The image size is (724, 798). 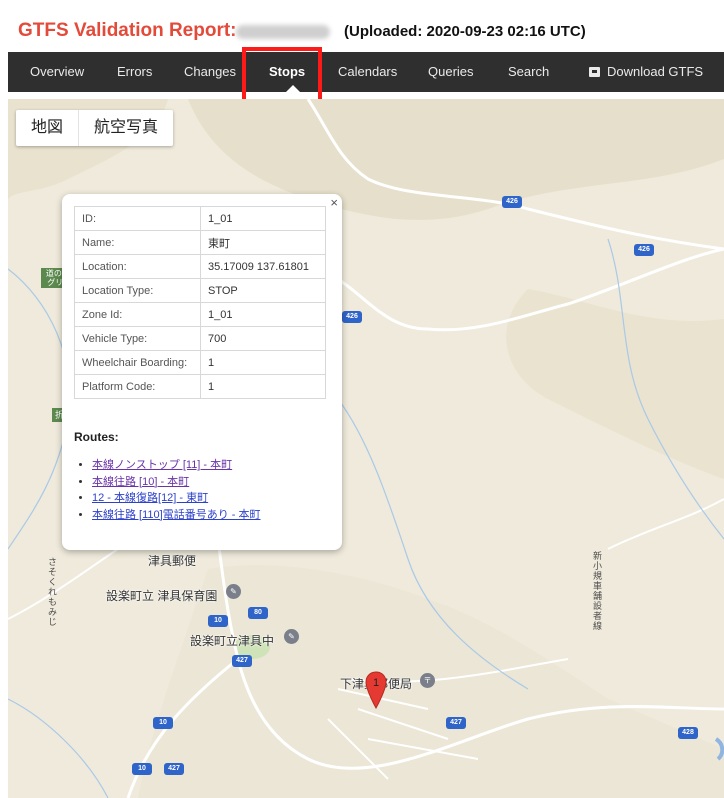 I want to click on field-value: 東町, so click(x=263, y=242).